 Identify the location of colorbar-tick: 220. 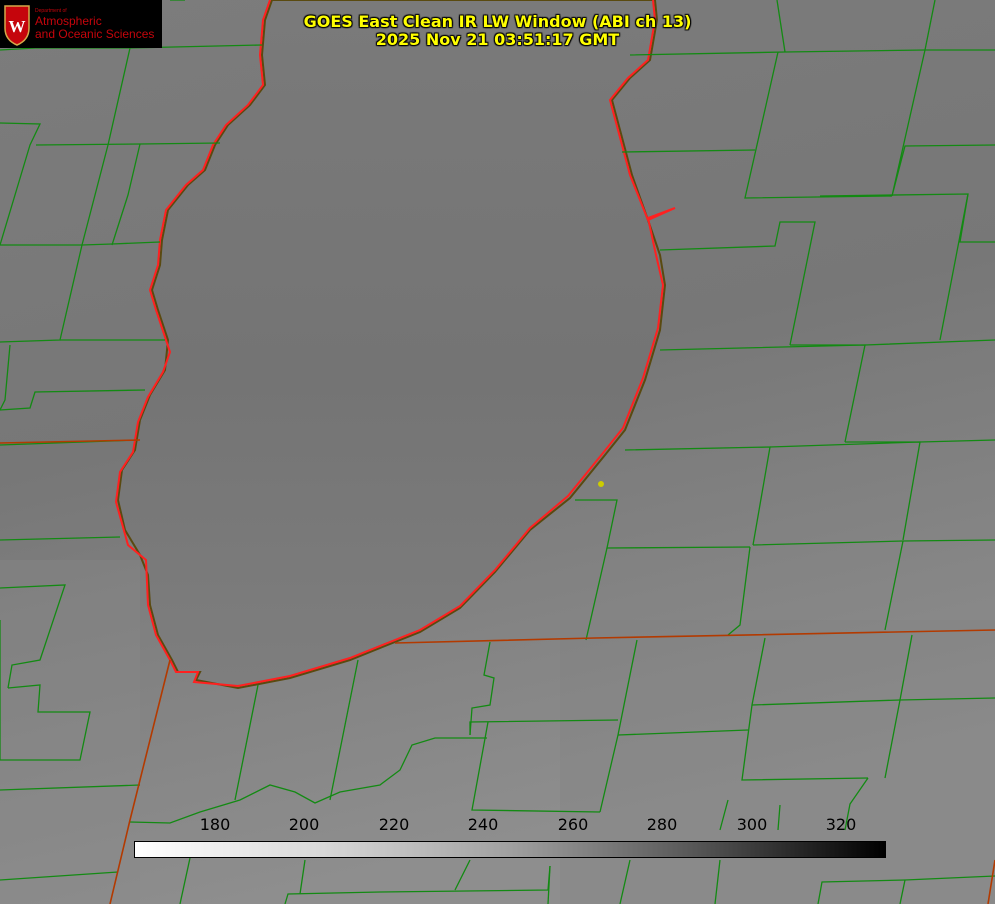
(394, 824).